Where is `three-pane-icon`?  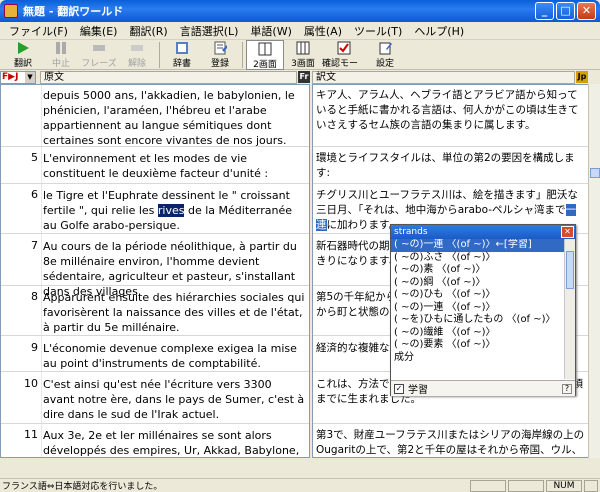
three-pane-icon is located at coordinates (303, 48).